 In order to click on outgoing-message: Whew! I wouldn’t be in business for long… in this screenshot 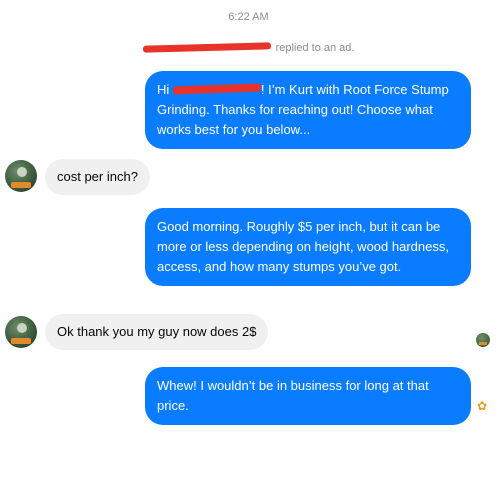, I will do `click(308, 396)`.